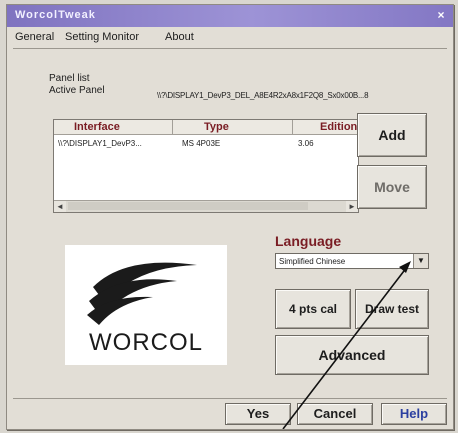  What do you see at coordinates (346, 345) in the screenshot?
I see `annotation-arrow-icon` at bounding box center [346, 345].